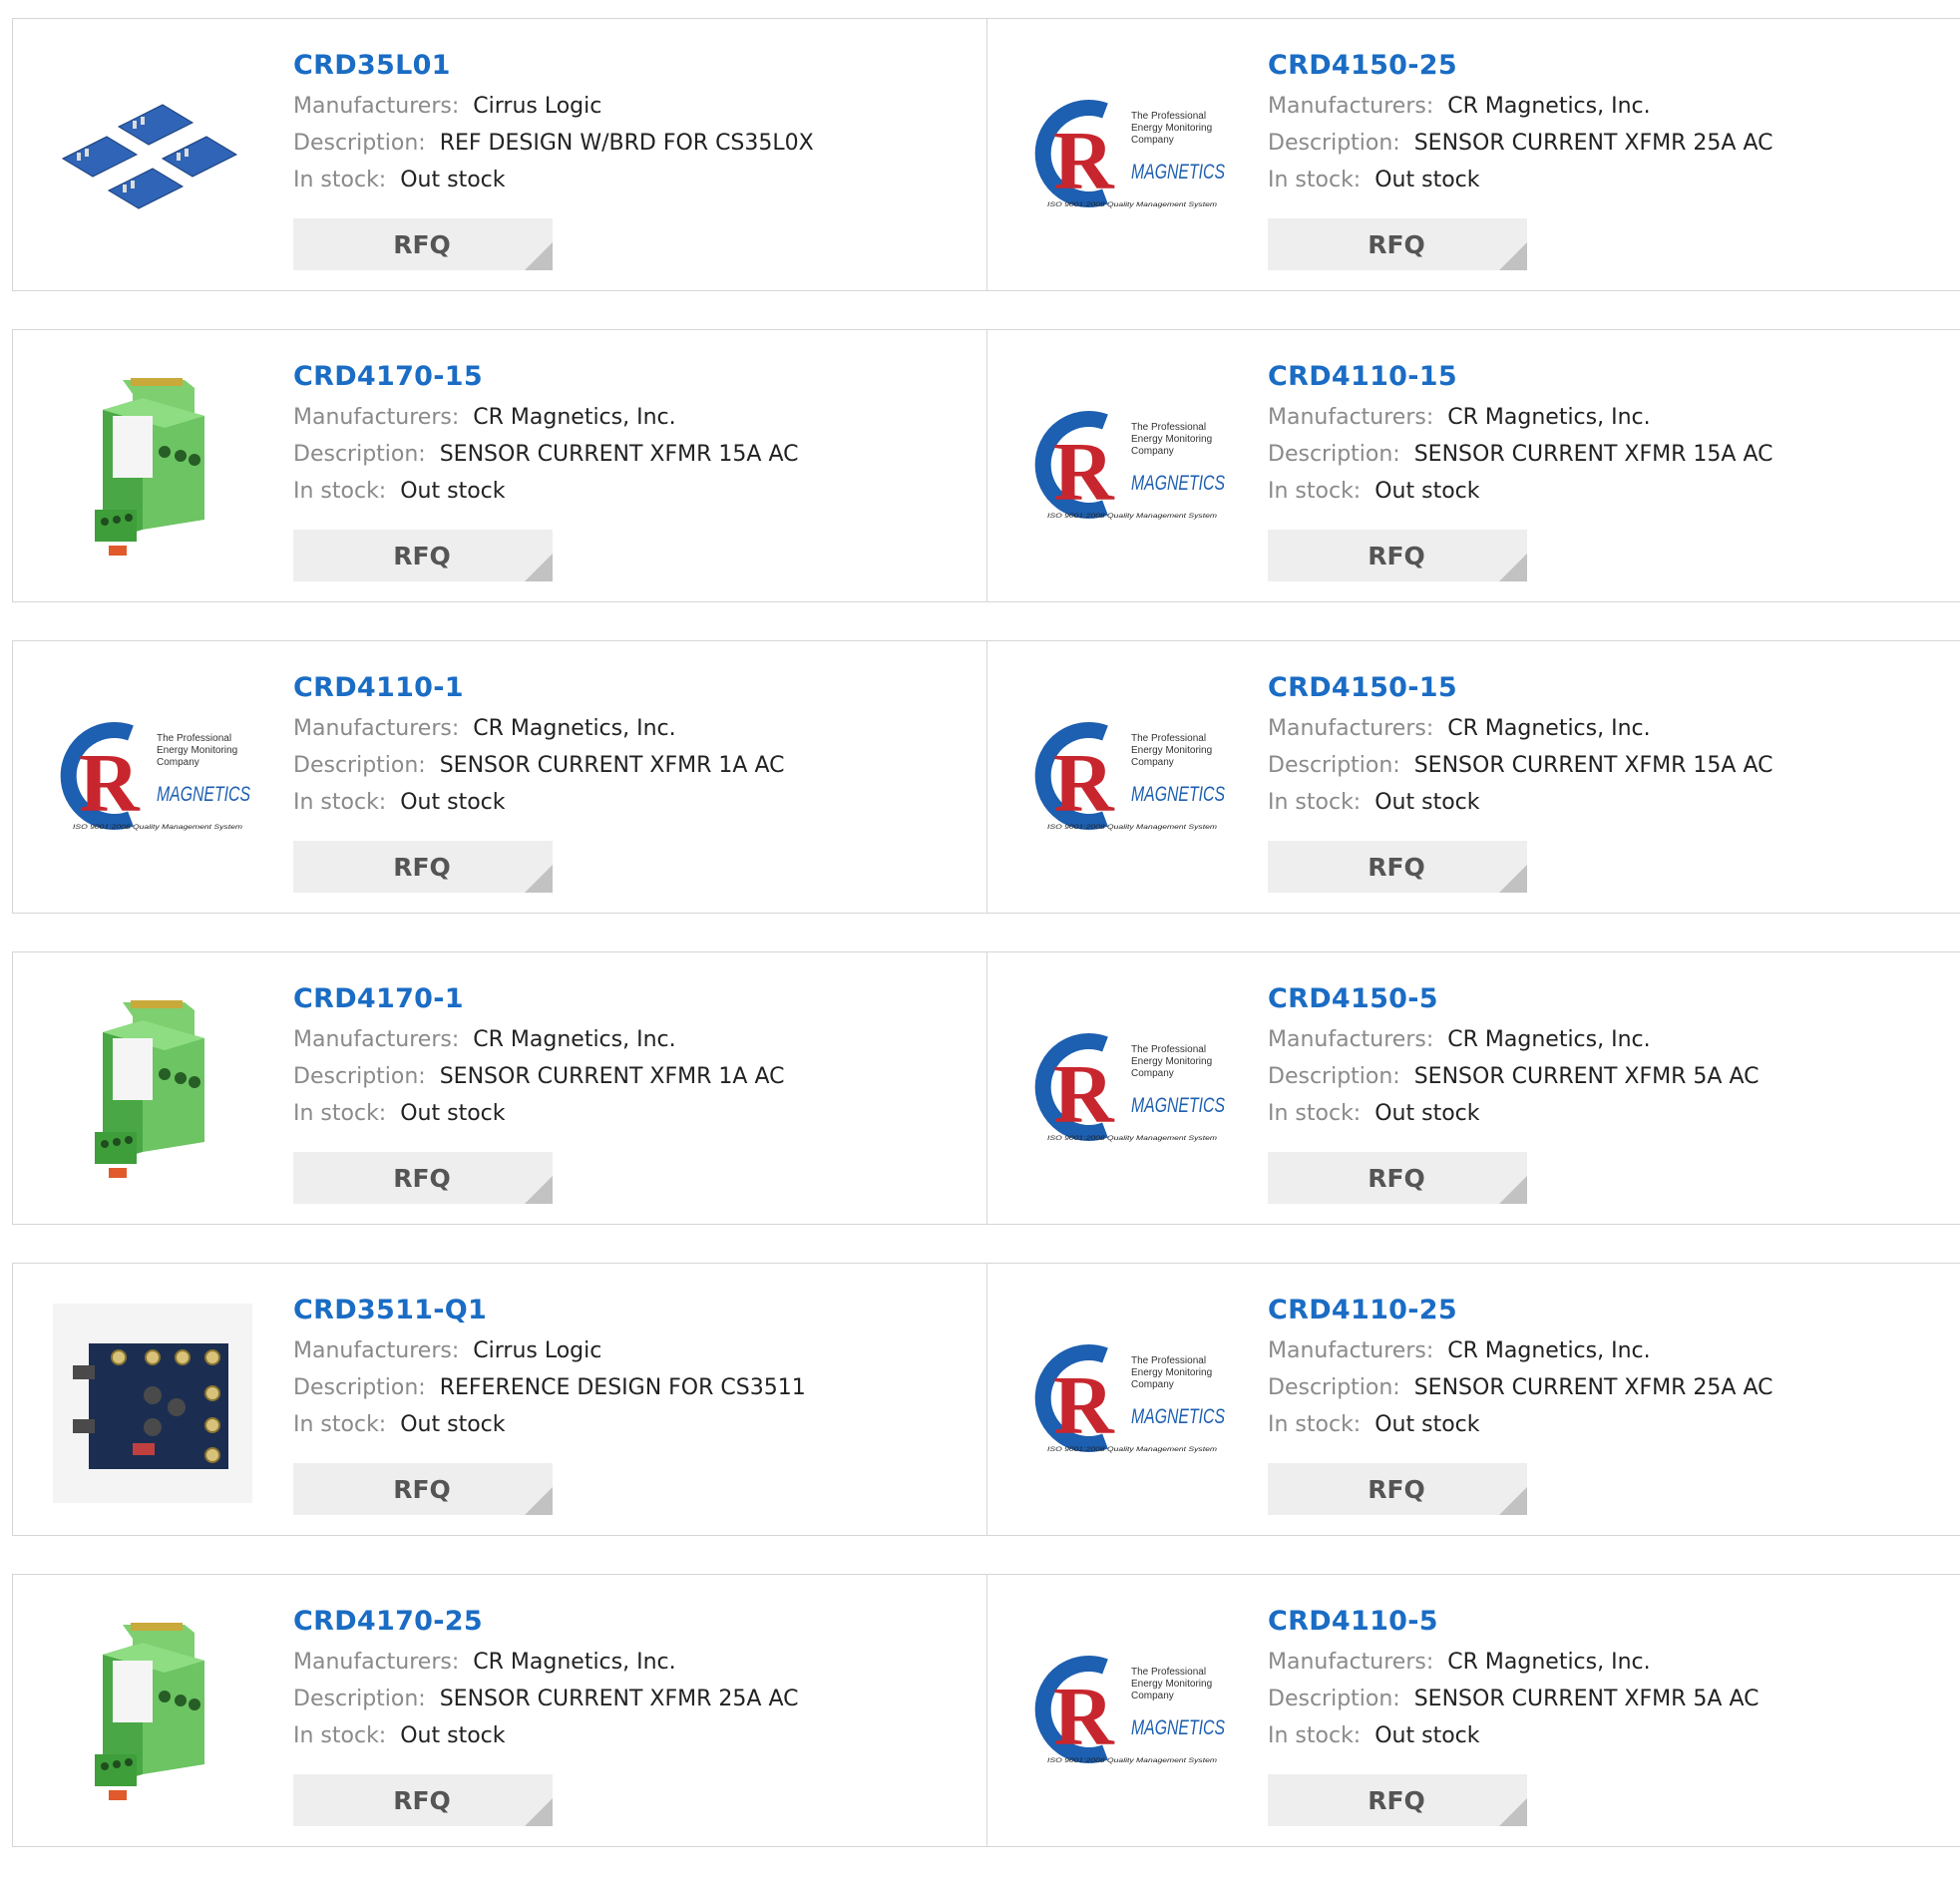 The height and width of the screenshot is (1885, 1960). I want to click on product-title-link: CRD4110-25, so click(1520, 1310).